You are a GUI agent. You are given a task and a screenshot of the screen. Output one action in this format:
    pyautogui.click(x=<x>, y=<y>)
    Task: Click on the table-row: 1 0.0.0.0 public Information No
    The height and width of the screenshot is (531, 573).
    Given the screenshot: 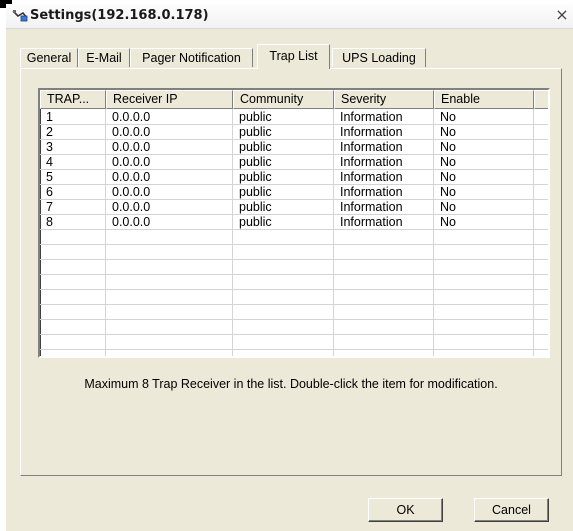 What is the action you would take?
    pyautogui.click(x=294, y=117)
    